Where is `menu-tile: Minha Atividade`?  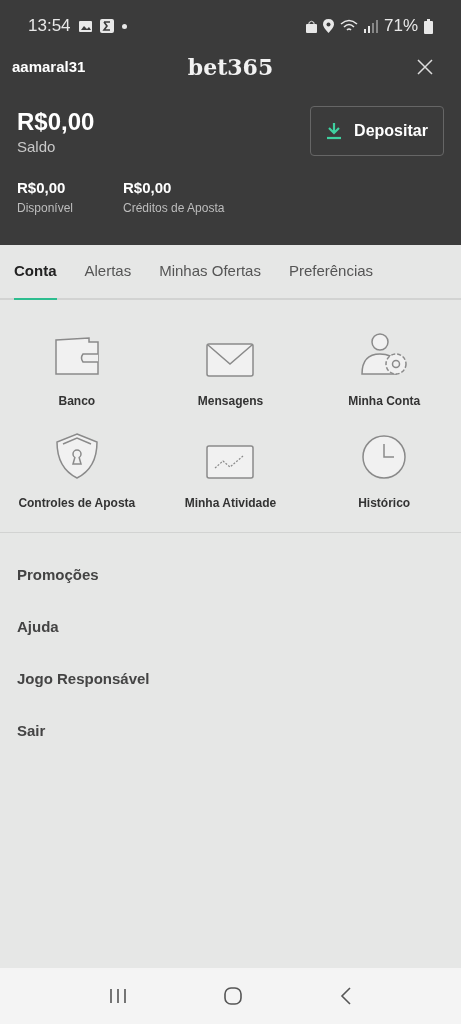
menu-tile: Minha Atividade is located at coordinates (230, 472).